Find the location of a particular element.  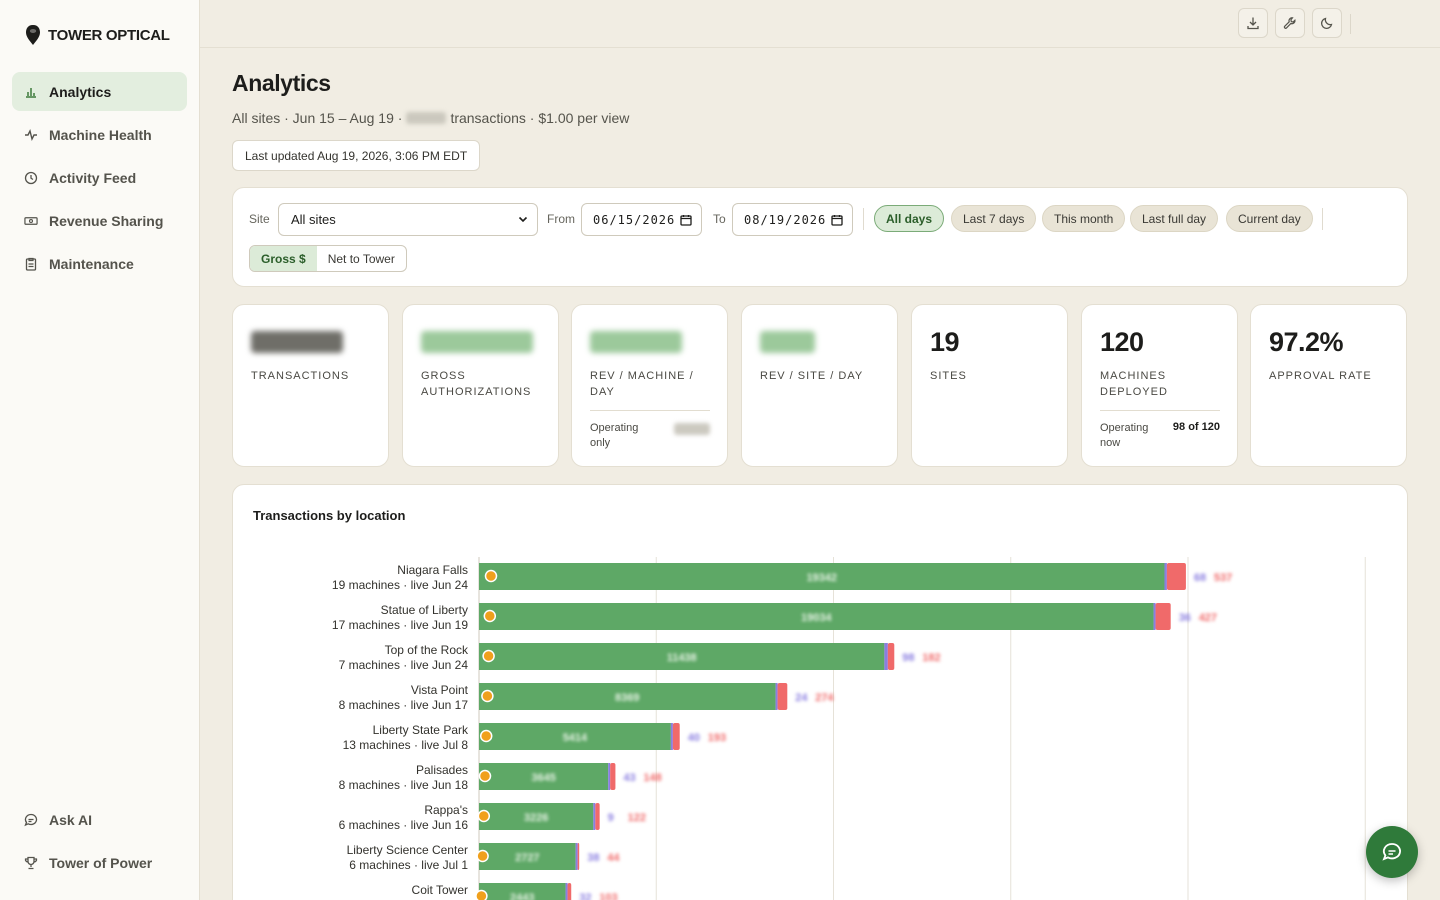

bottom-nav: Ask AI Tower of Power is located at coordinates (99, 843).